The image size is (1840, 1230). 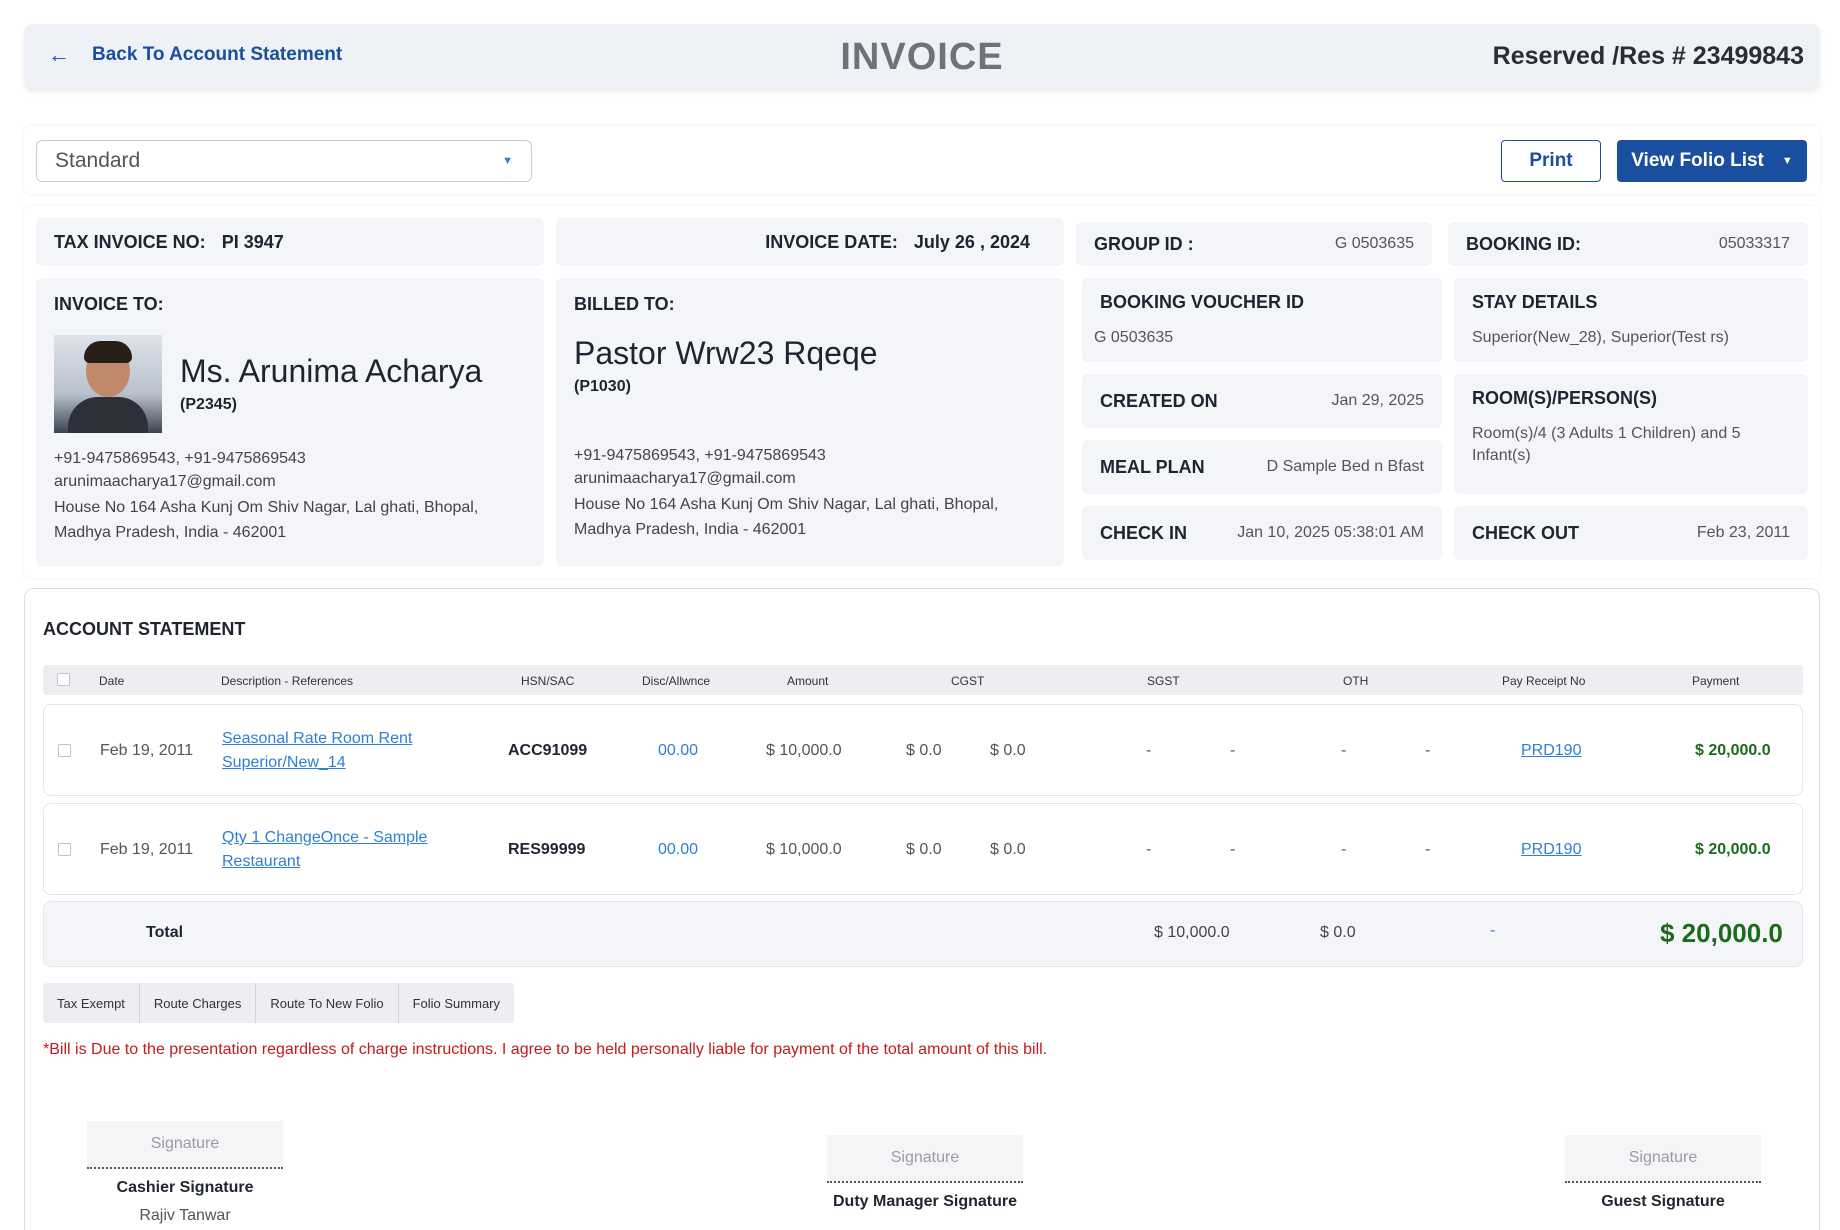 What do you see at coordinates (284, 161) in the screenshot?
I see `invoice-template-select: Standard ▼` at bounding box center [284, 161].